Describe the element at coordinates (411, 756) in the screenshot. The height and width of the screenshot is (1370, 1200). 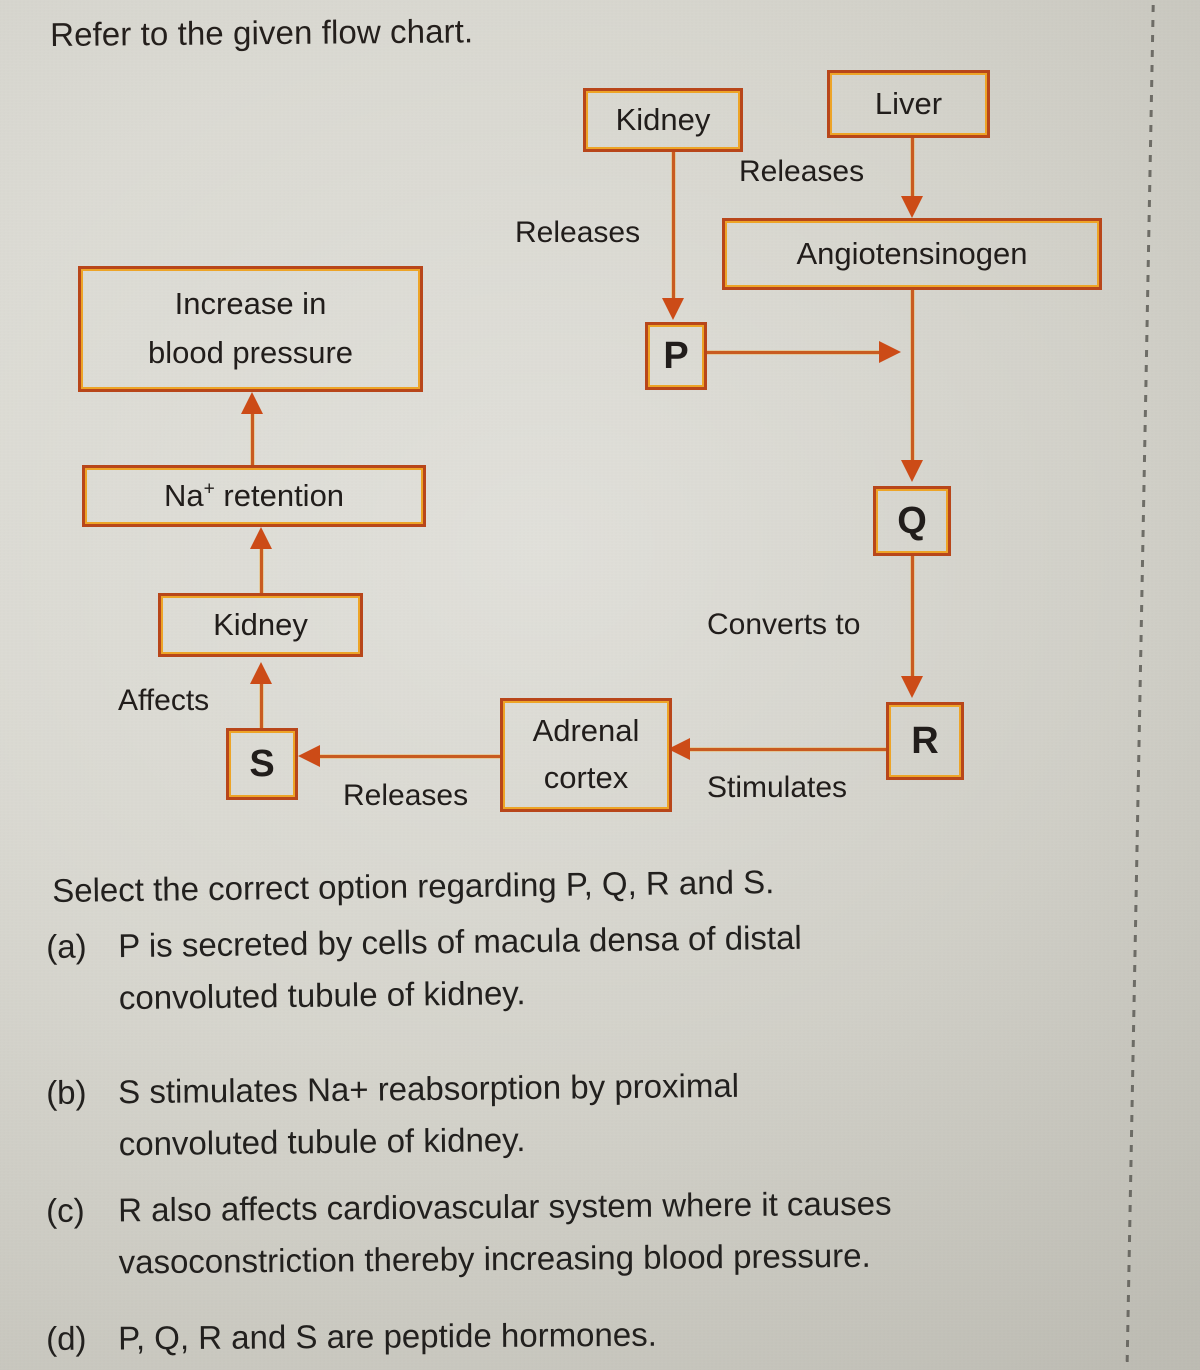
I see `connector-adrenal-cortex-to-s` at that location.